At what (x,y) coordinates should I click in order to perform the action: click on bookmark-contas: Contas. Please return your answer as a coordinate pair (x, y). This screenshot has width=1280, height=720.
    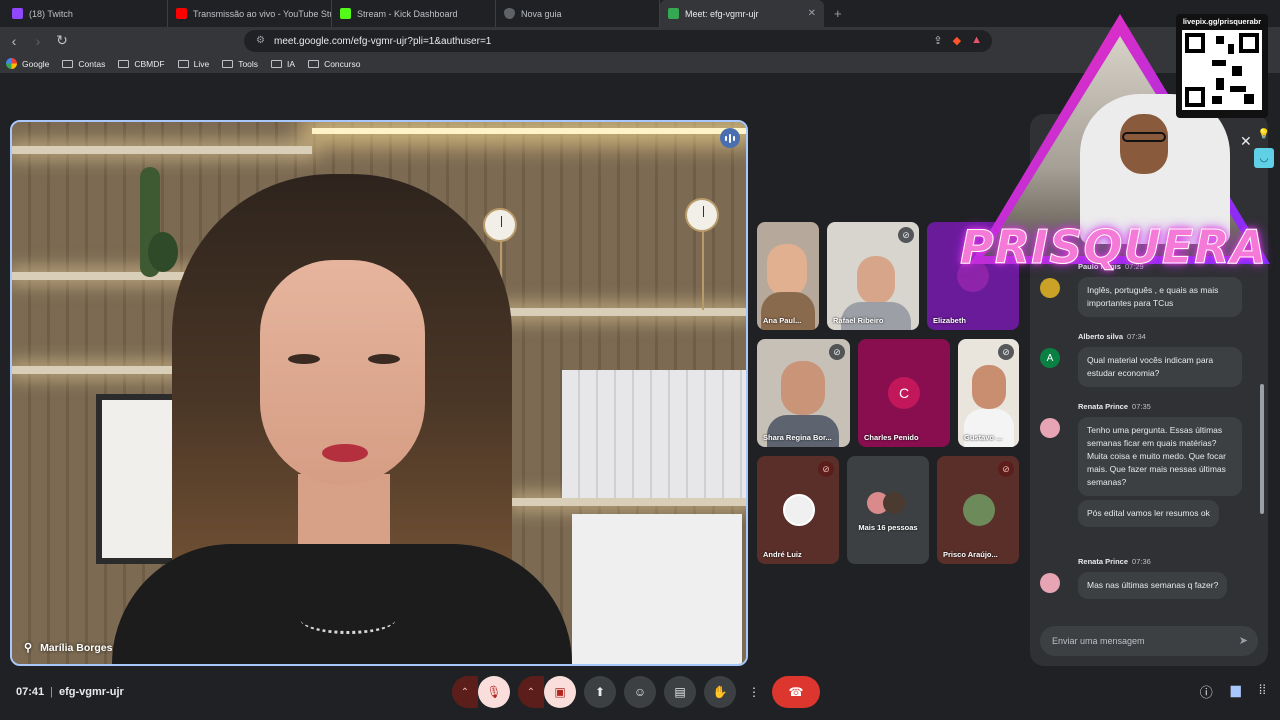
    Looking at the image, I should click on (83, 64).